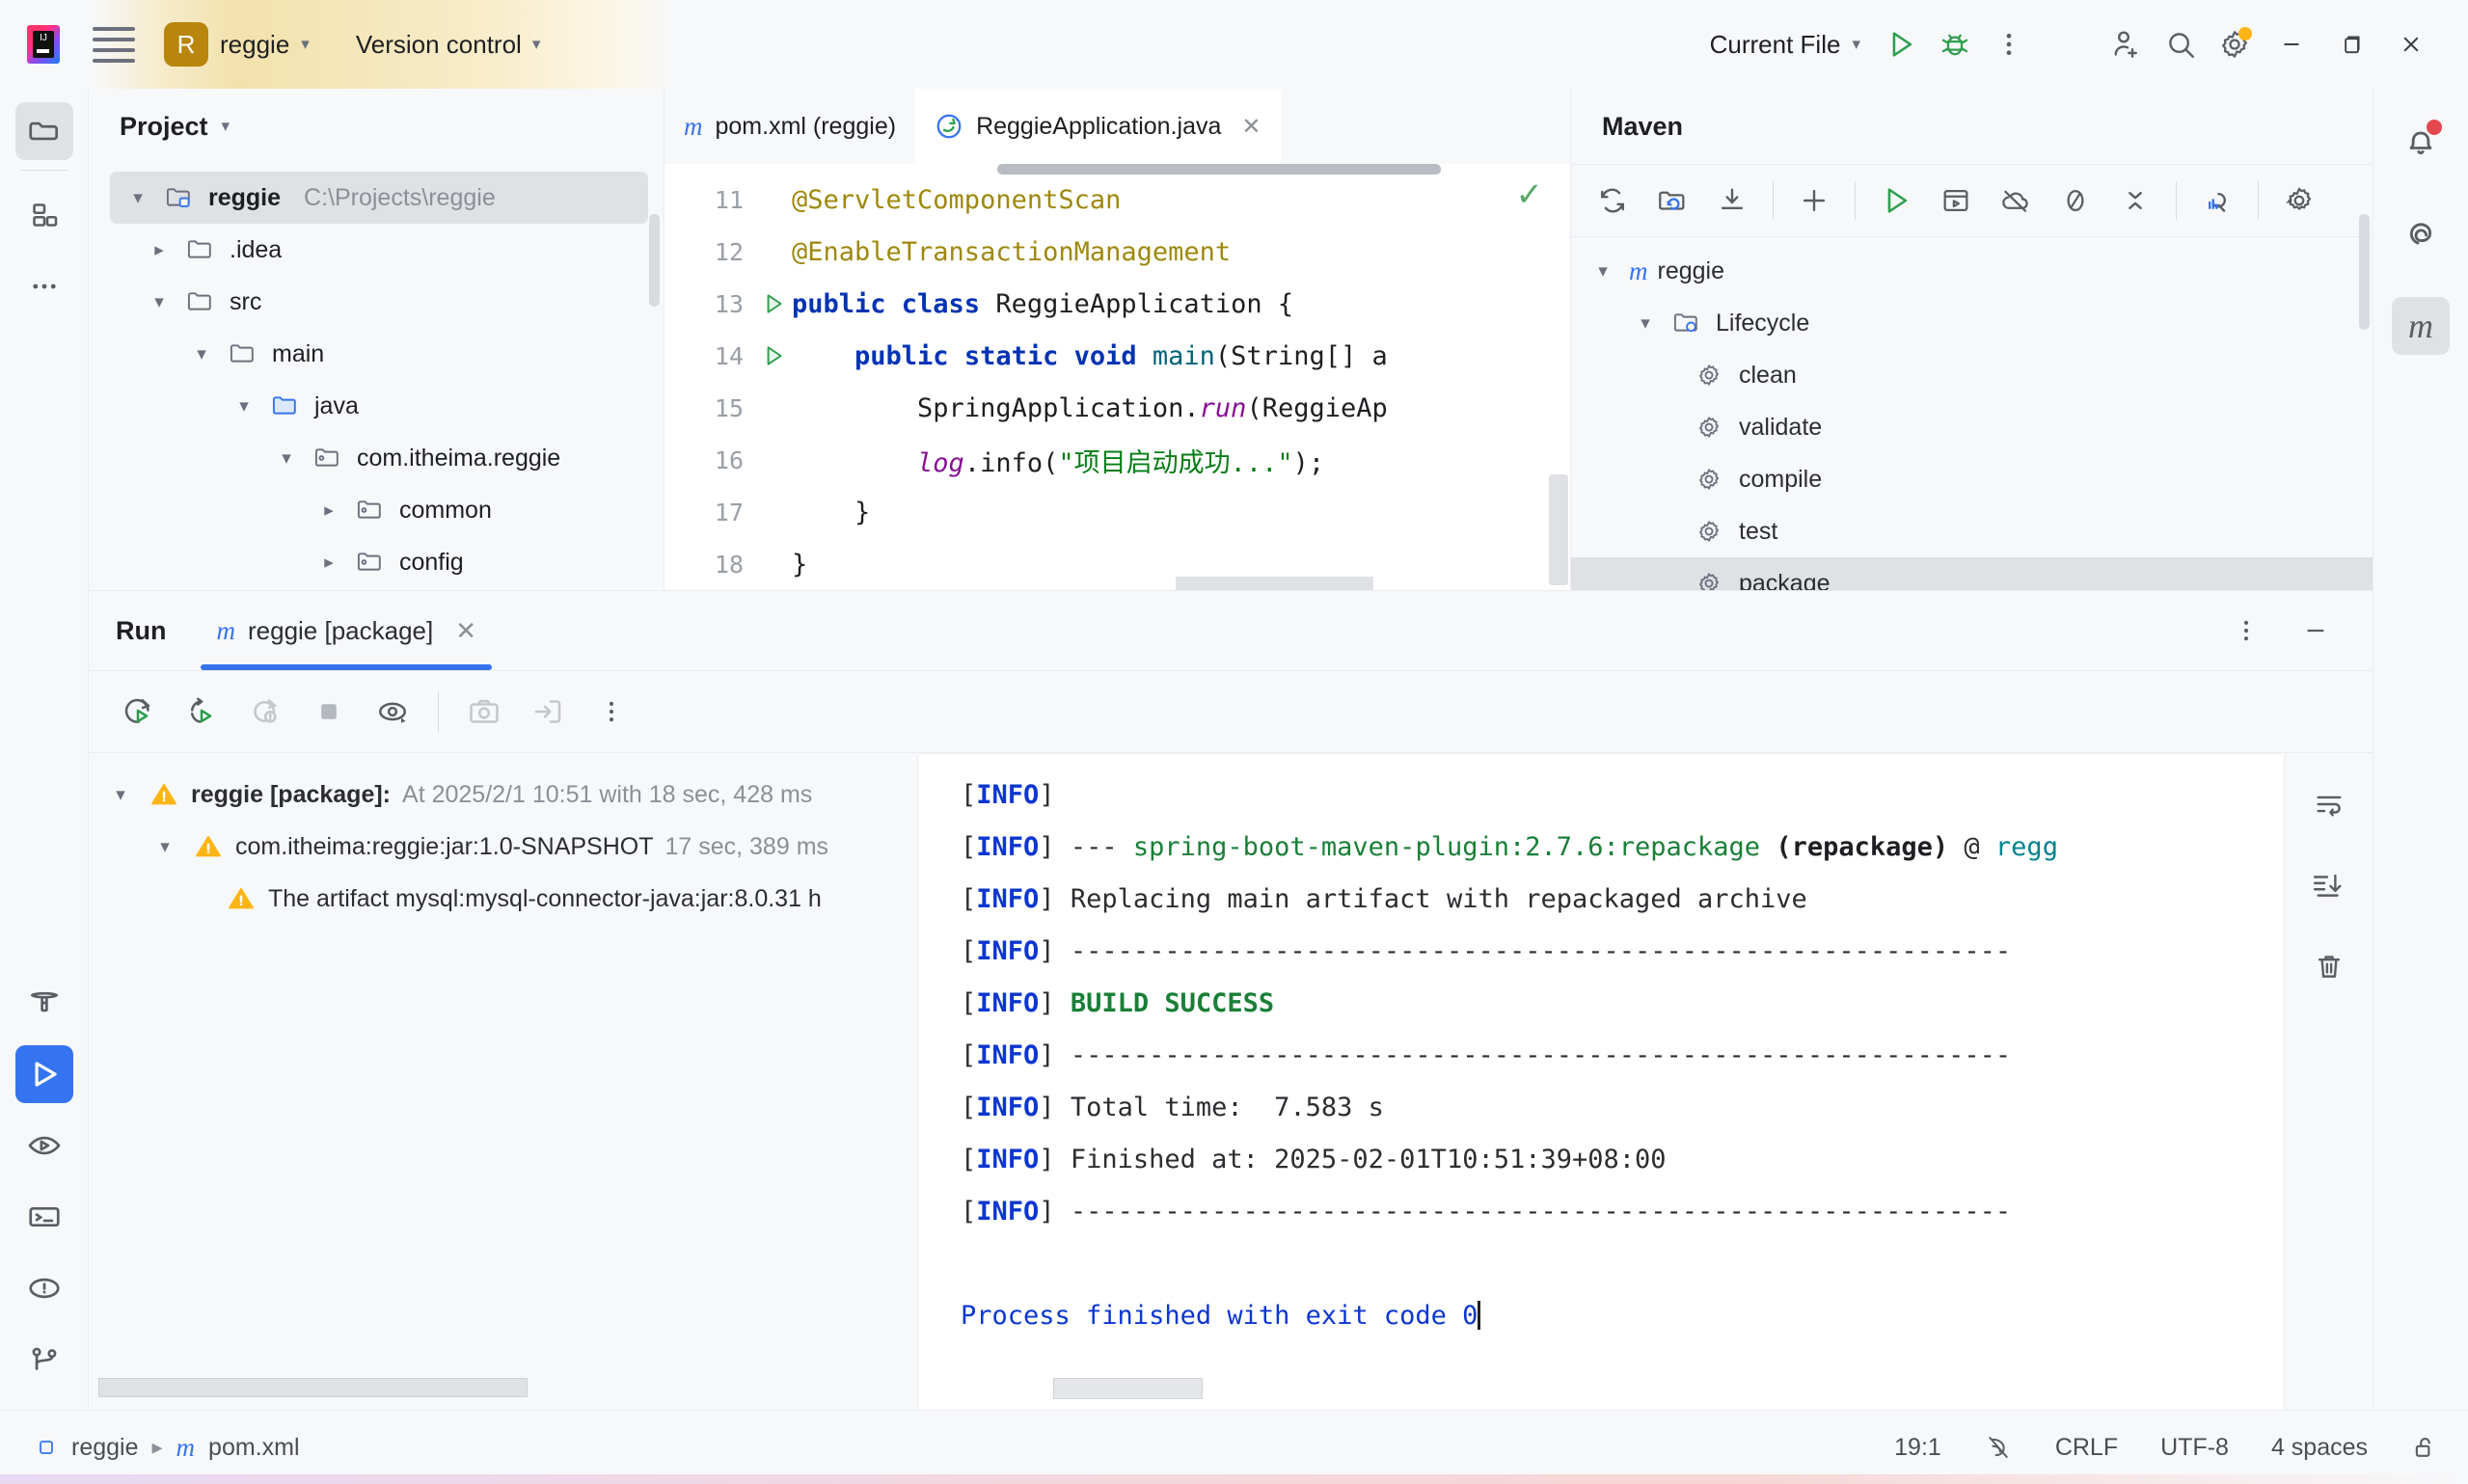  I want to click on run-button, so click(1901, 44).